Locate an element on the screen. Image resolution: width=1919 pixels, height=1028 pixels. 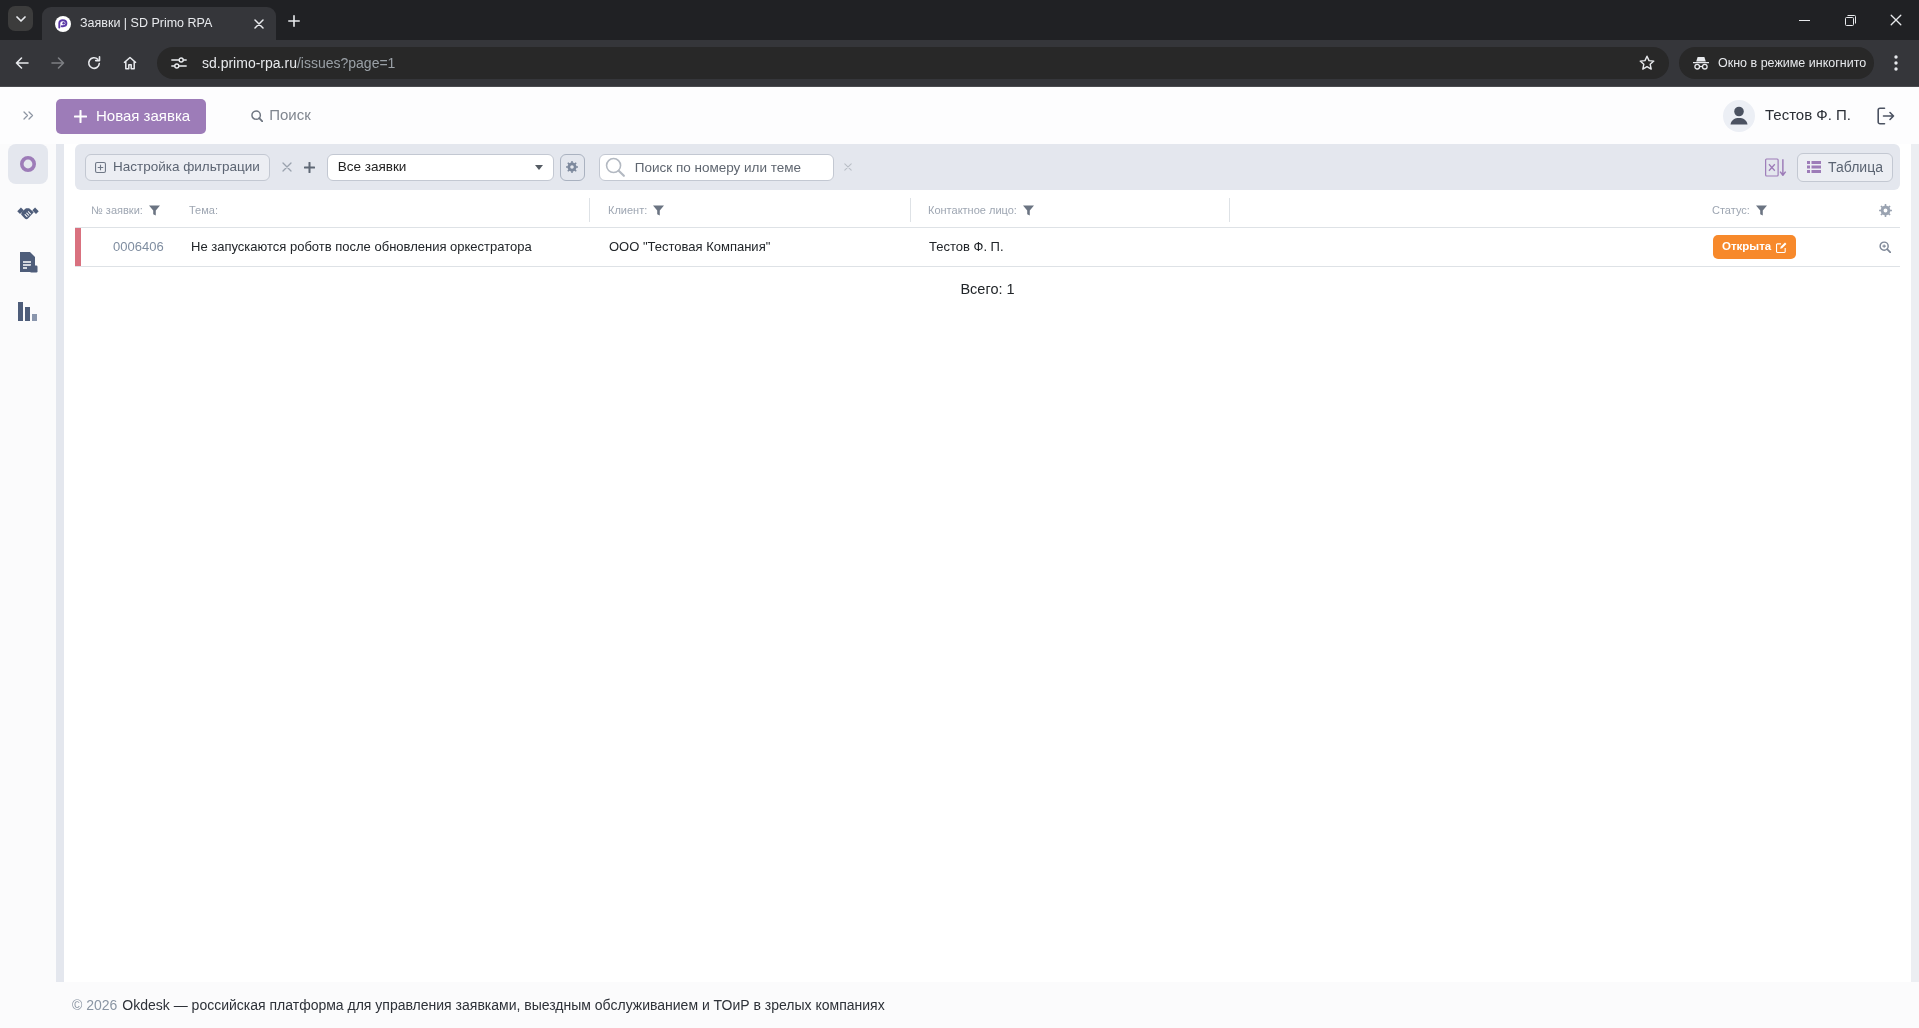
chevron-down-icon is located at coordinates (20, 18).